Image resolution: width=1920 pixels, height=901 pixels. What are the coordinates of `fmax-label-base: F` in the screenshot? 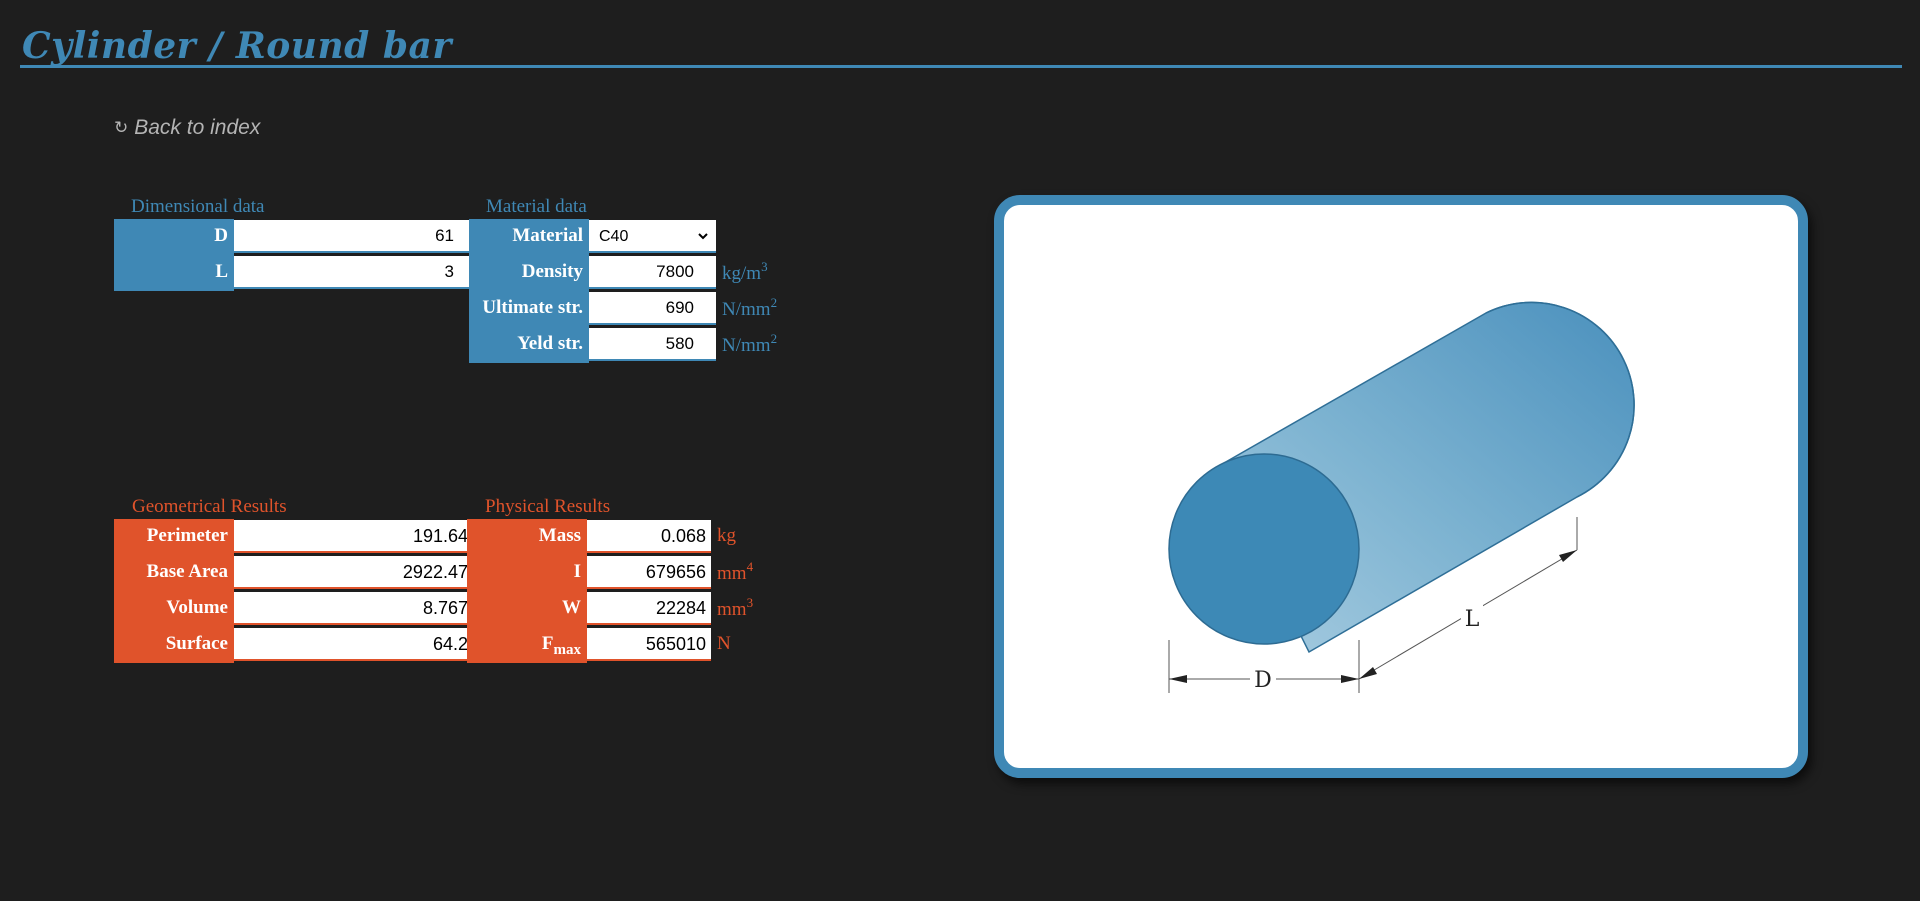 It's located at (547, 643).